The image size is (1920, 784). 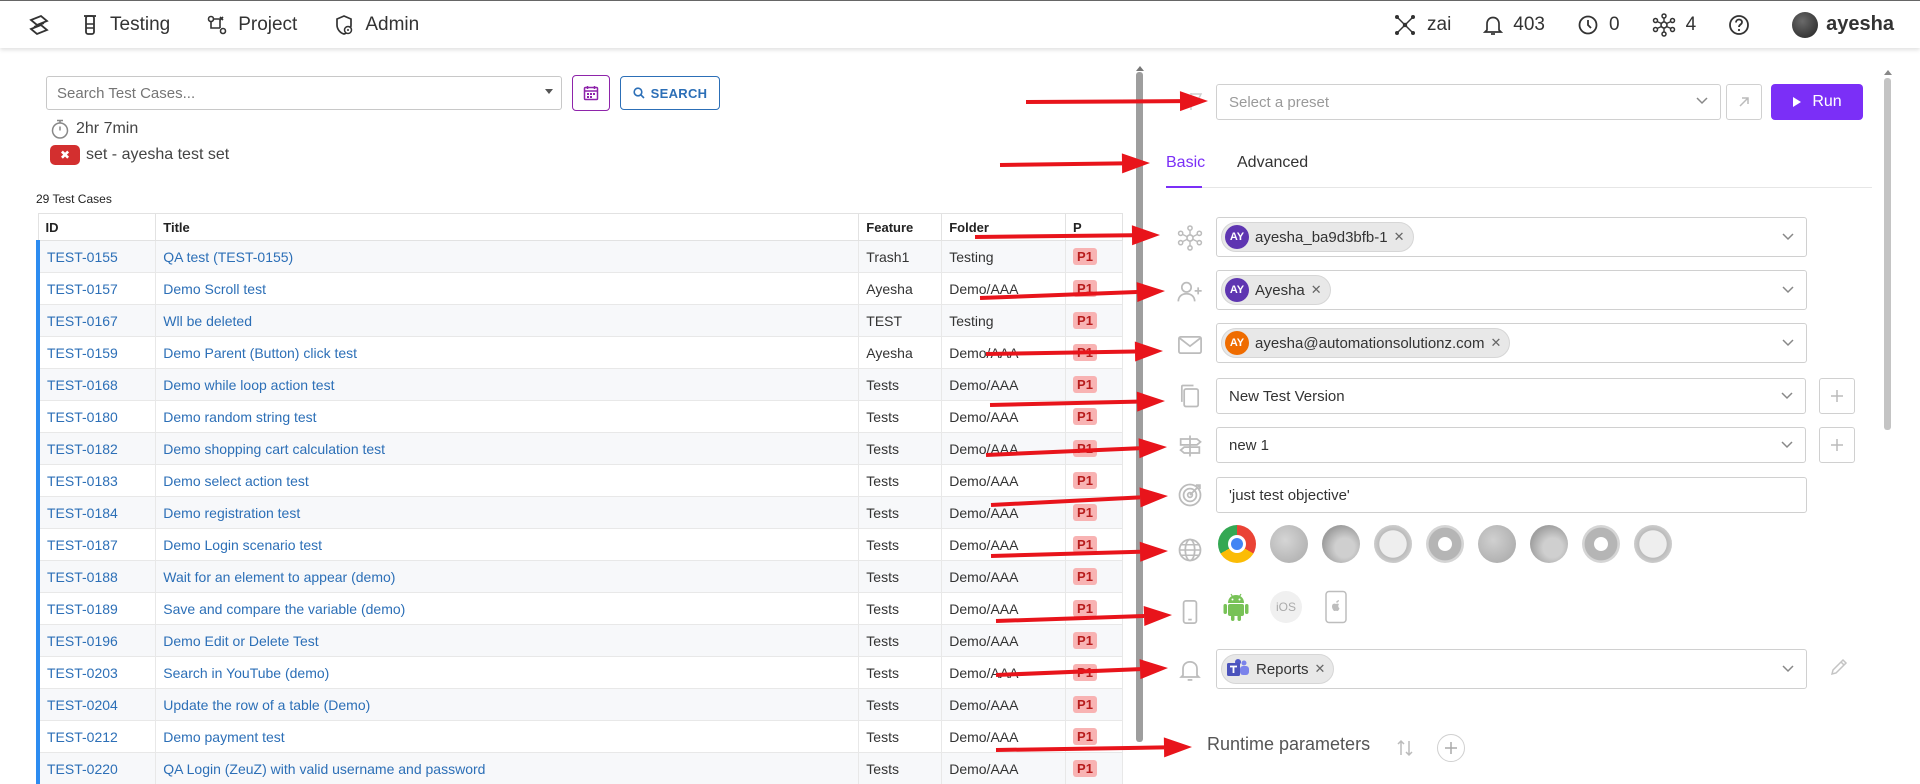 What do you see at coordinates (376, 25) in the screenshot?
I see `nav-admin: Admin` at bounding box center [376, 25].